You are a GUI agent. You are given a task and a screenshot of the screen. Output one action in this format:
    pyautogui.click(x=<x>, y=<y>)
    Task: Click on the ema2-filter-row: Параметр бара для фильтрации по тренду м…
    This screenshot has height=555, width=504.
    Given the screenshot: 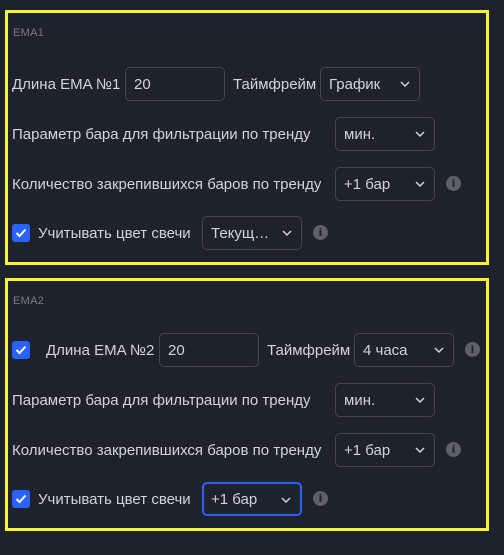 What is the action you would take?
    pyautogui.click(x=247, y=400)
    